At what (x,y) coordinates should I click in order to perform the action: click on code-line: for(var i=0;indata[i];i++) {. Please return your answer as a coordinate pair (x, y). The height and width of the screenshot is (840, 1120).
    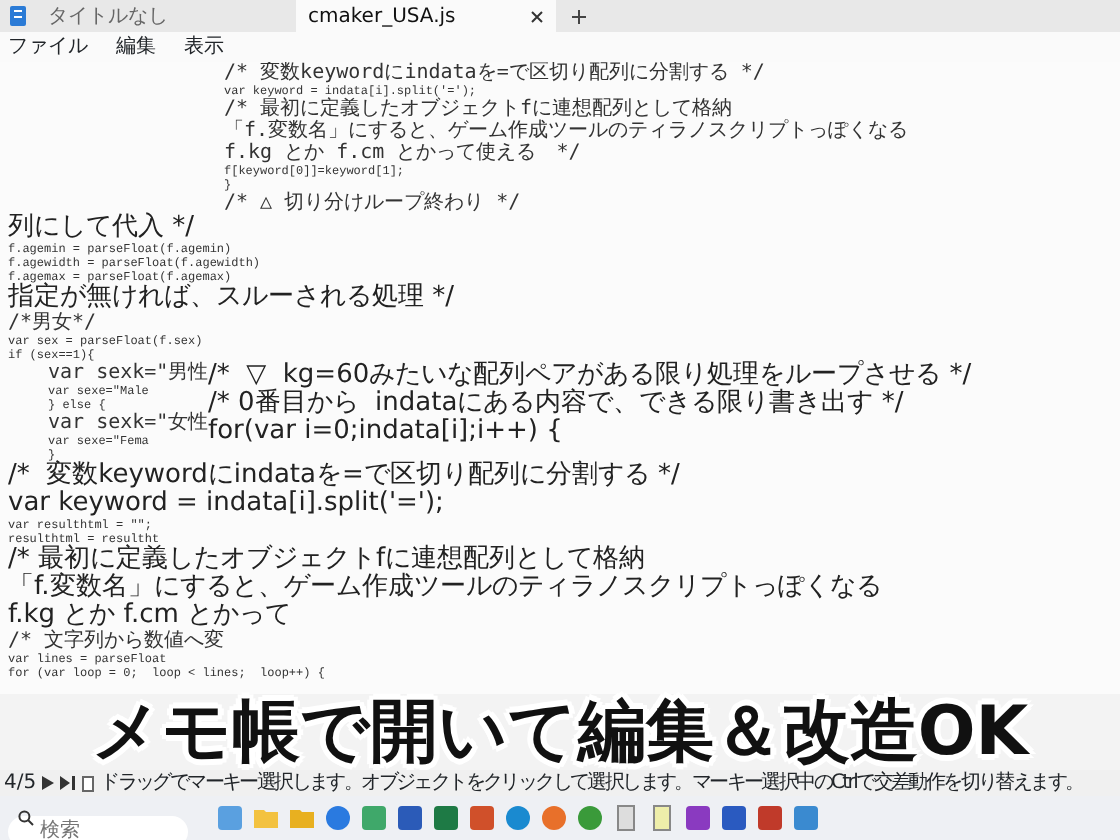
    Looking at the image, I should click on (386, 432).